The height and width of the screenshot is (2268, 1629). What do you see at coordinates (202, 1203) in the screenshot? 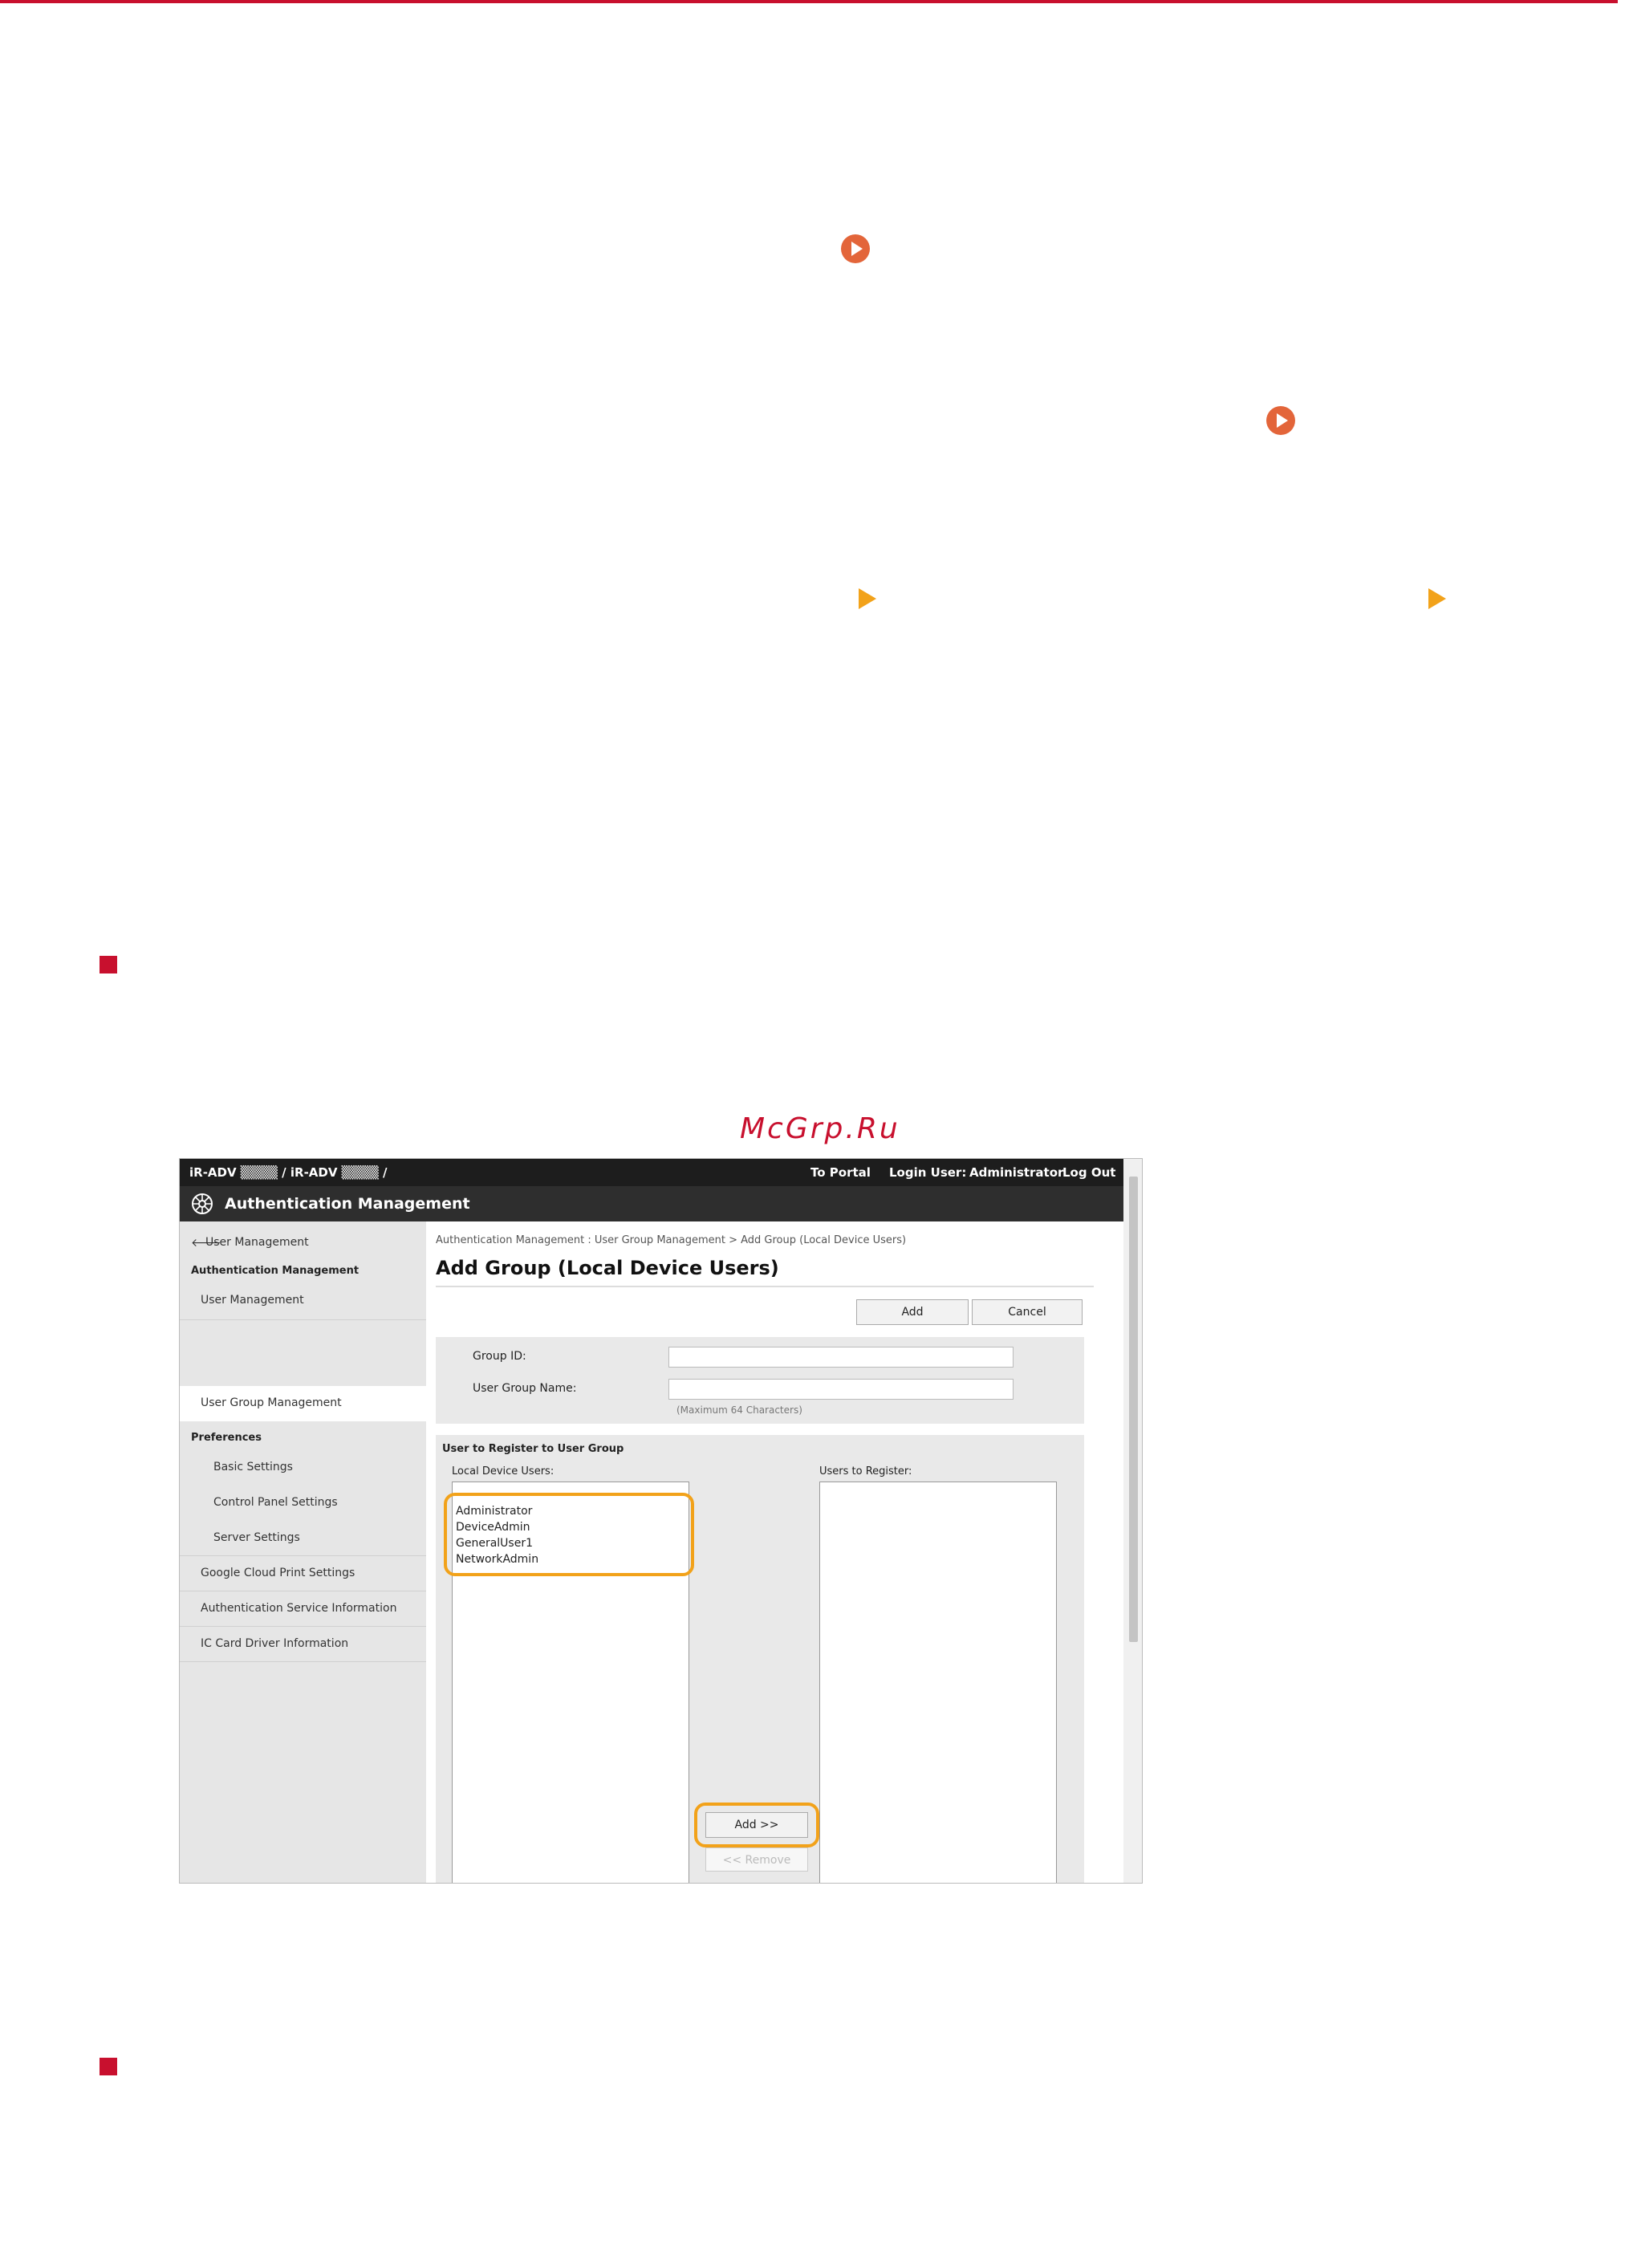
I see `authentication-logo-icon` at bounding box center [202, 1203].